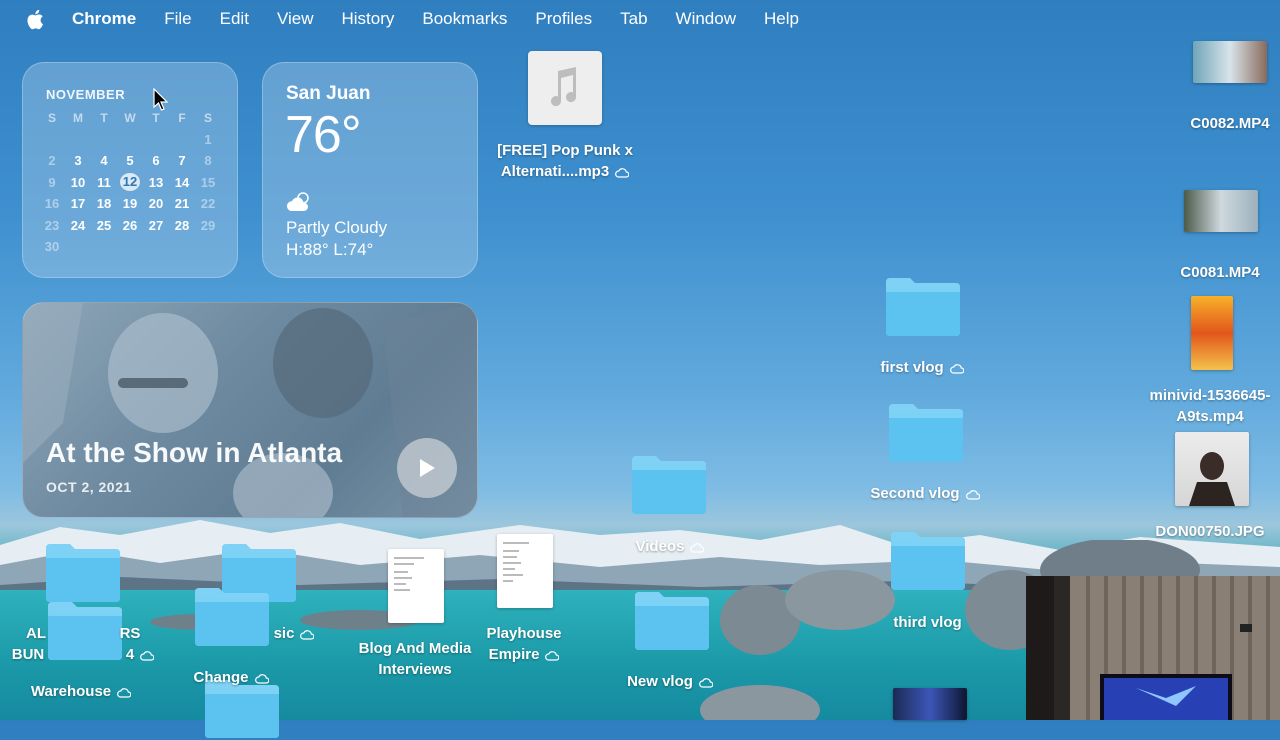 The image size is (1280, 740). What do you see at coordinates (927, 622) in the screenshot?
I see `third-vlog-label: third vlog` at bounding box center [927, 622].